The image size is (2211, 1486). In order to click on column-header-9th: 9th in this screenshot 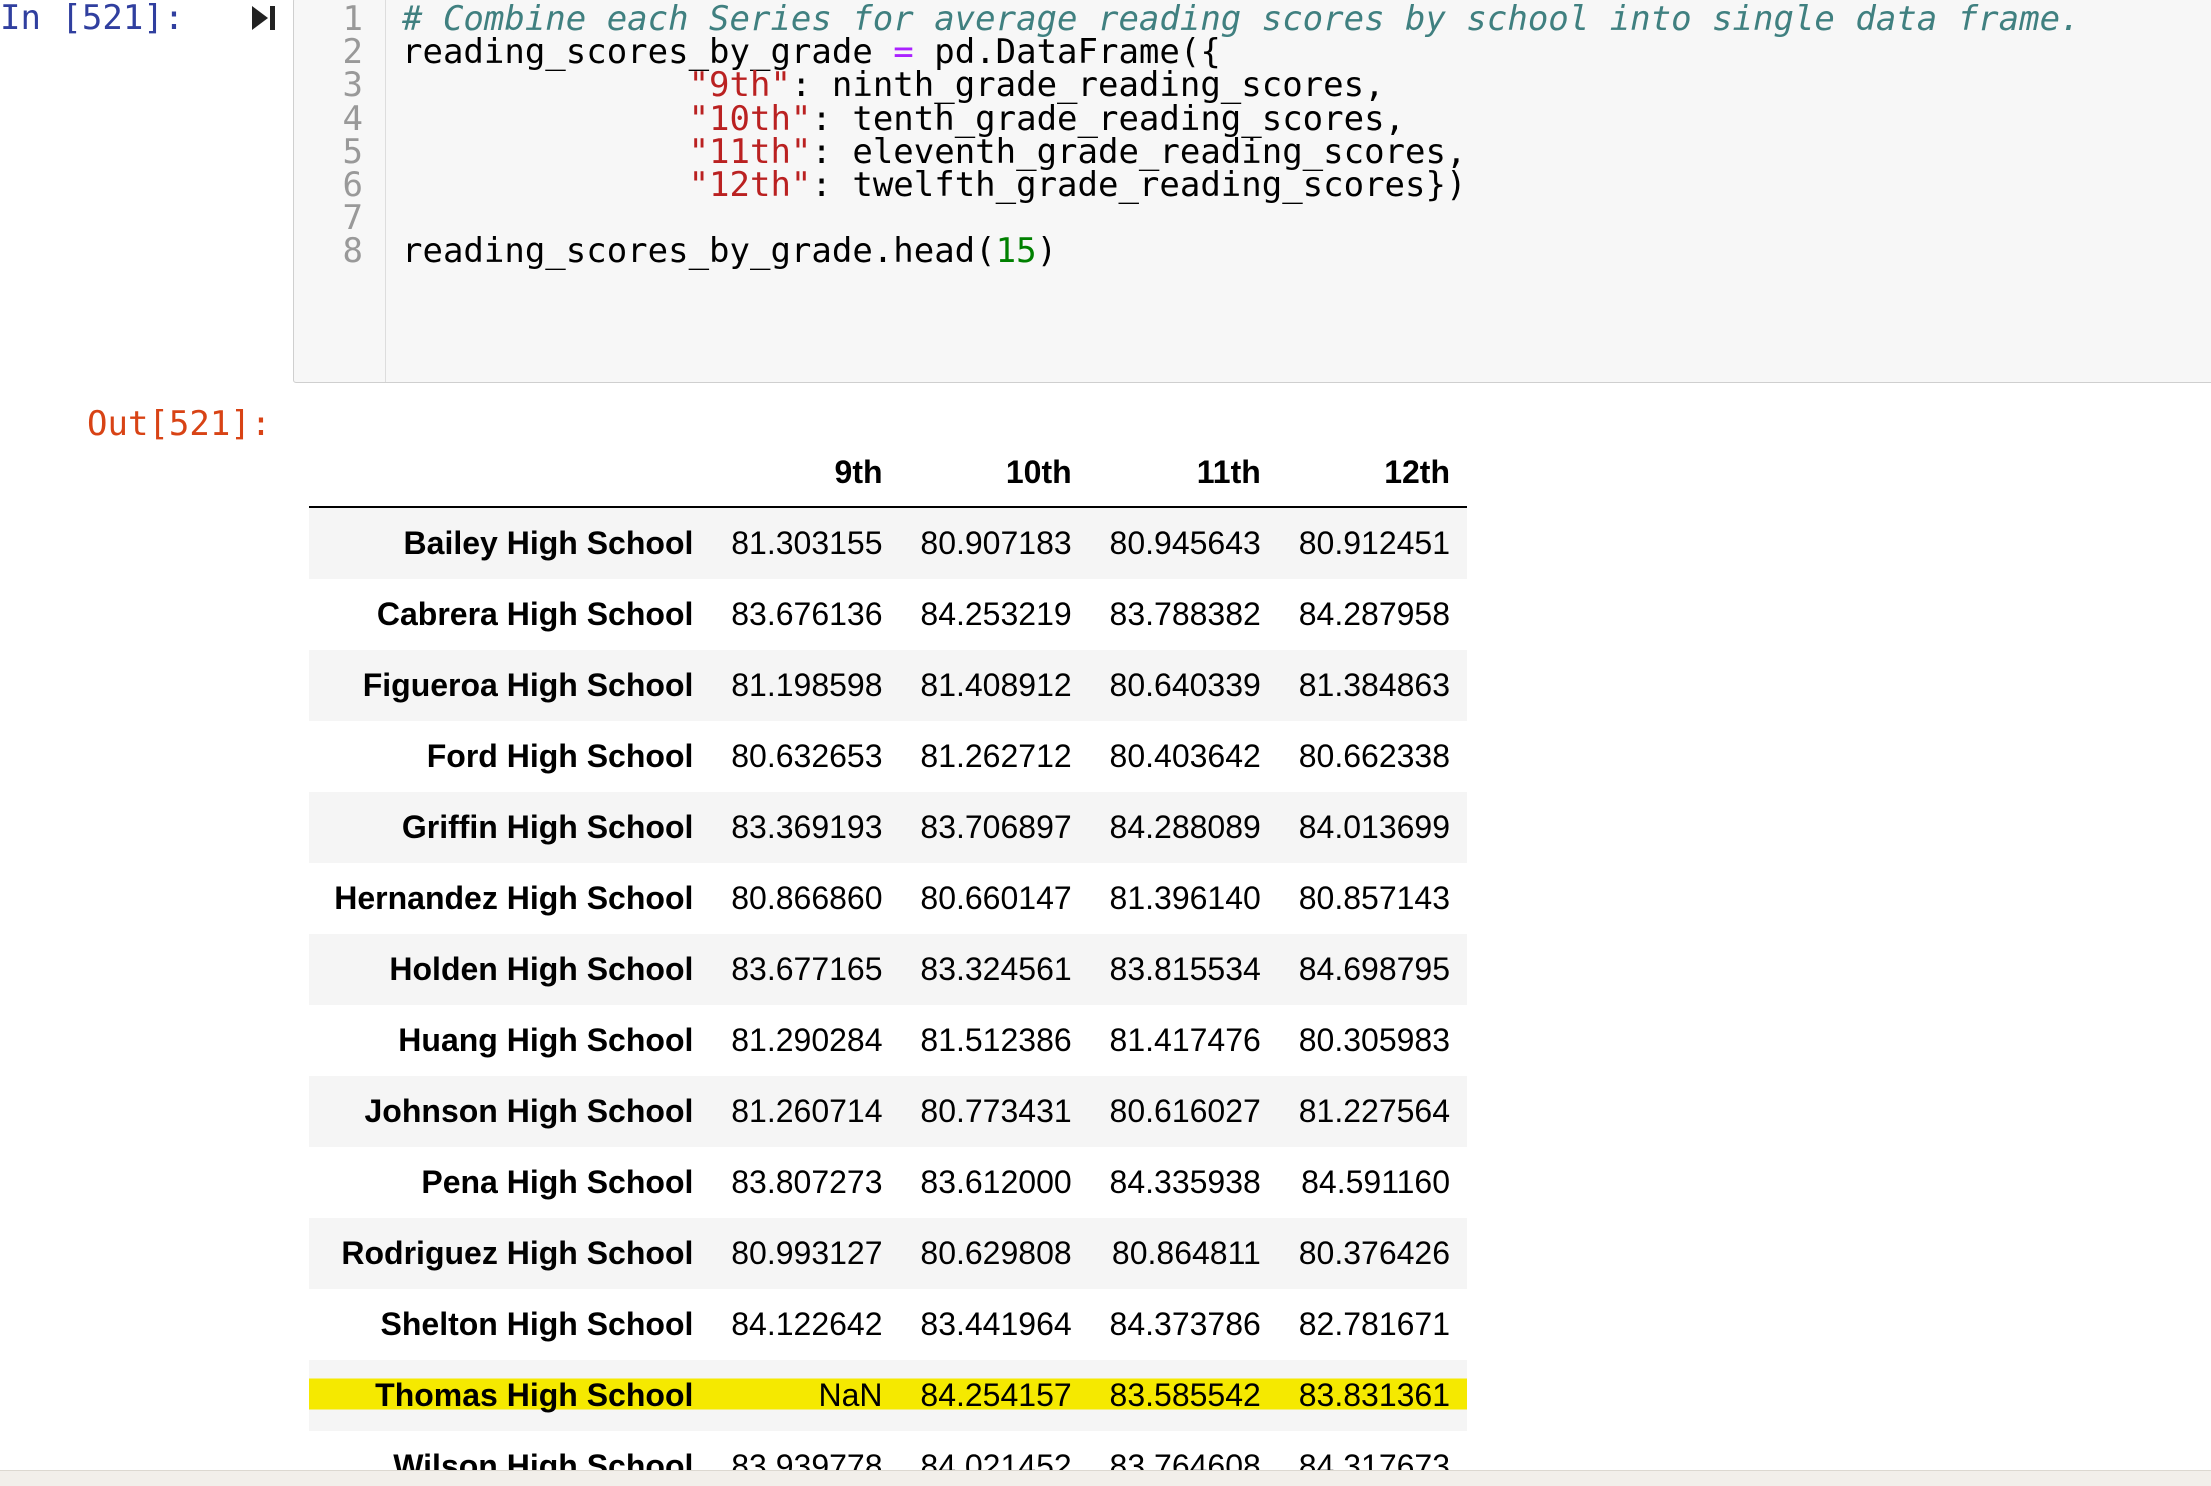, I will do `click(805, 473)`.